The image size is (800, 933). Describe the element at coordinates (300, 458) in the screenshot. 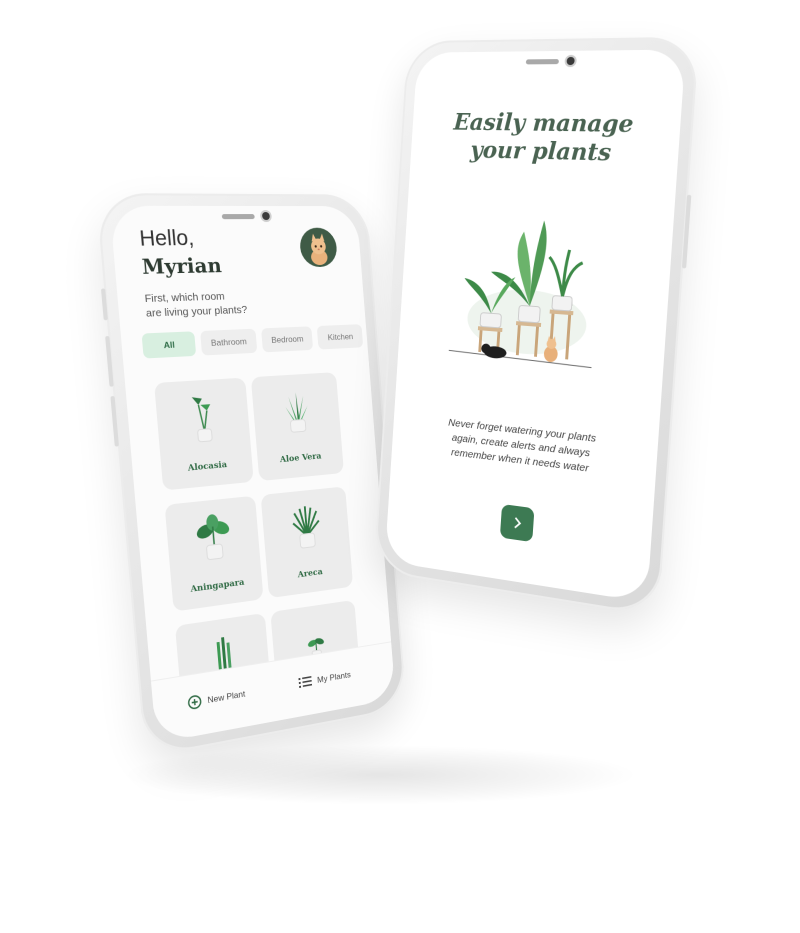

I see `plant-name-aloe-vera: Aloe Vera` at that location.